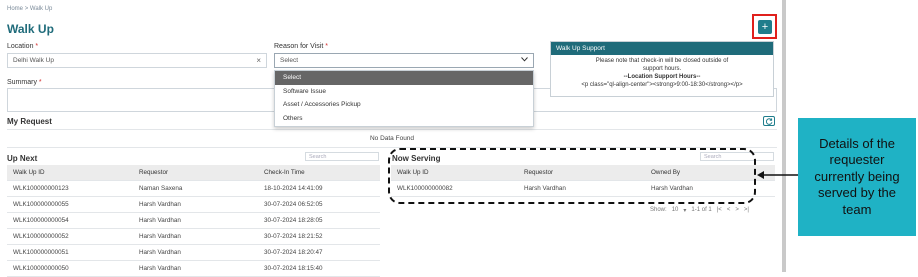  I want to click on now-serving-highlight, so click(572, 176).